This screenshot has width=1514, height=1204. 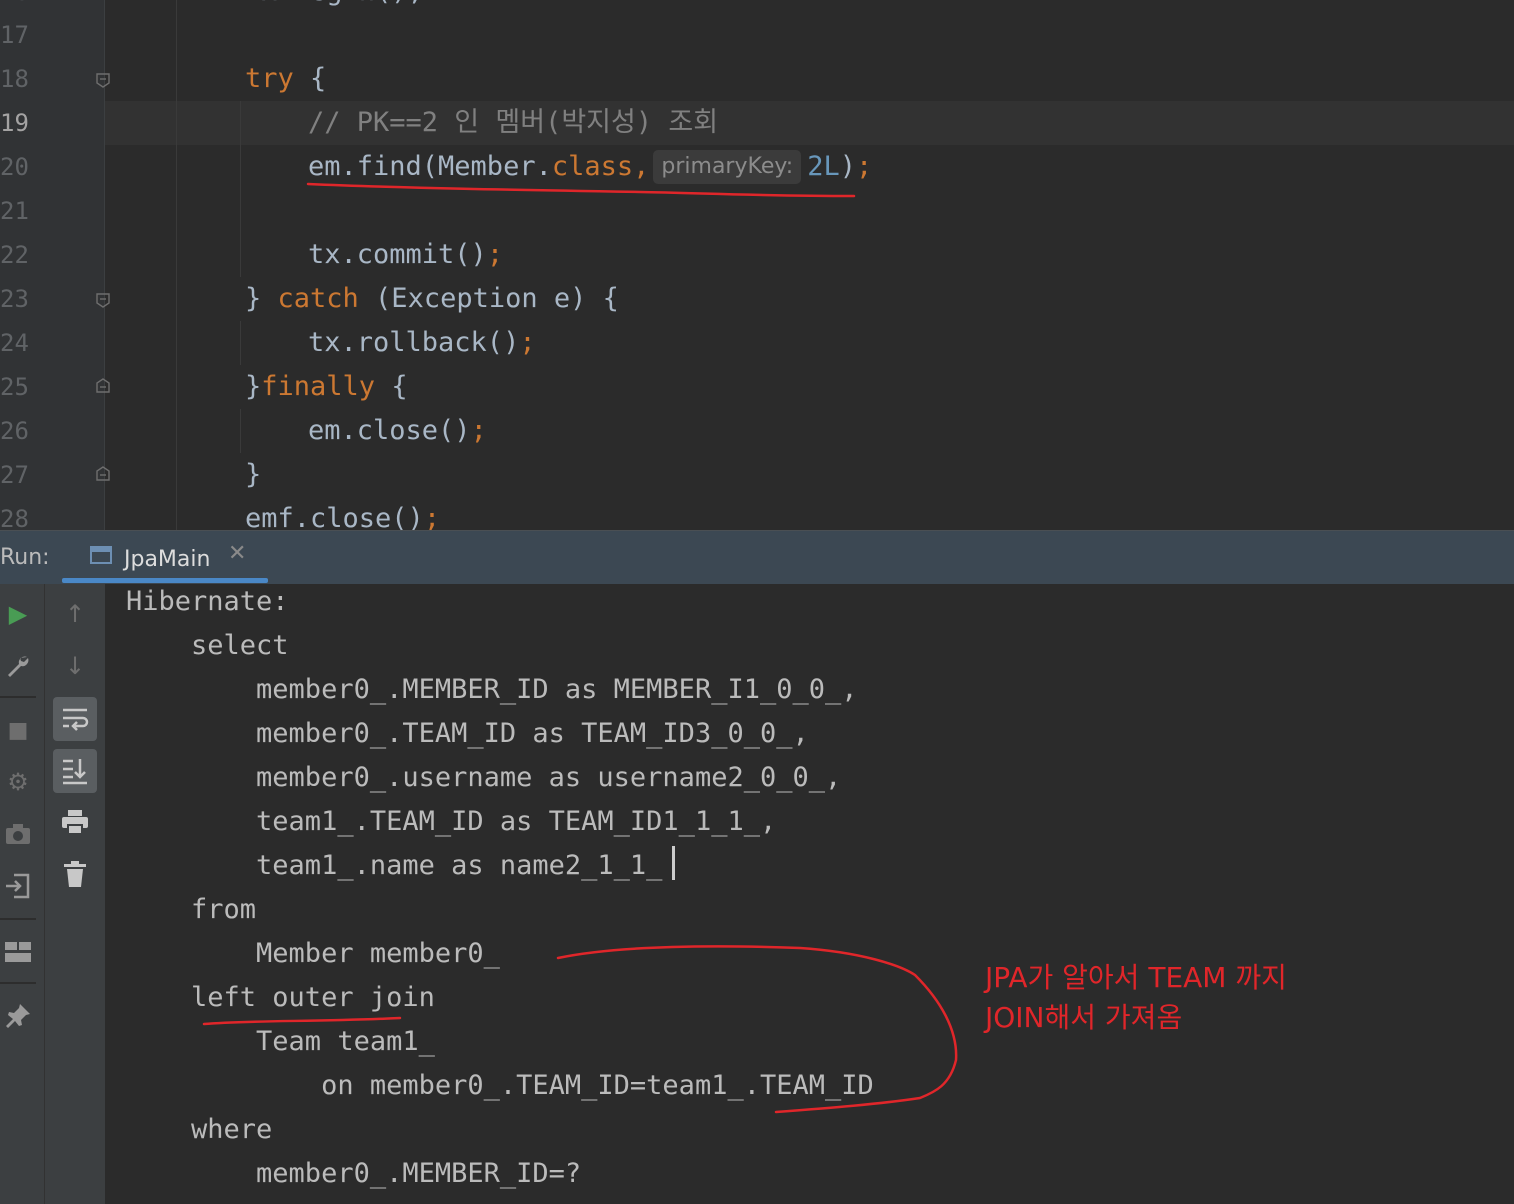 I want to click on annotation-line-1: JPA가 알아서 TEAM 까지, so click(x=1136, y=977).